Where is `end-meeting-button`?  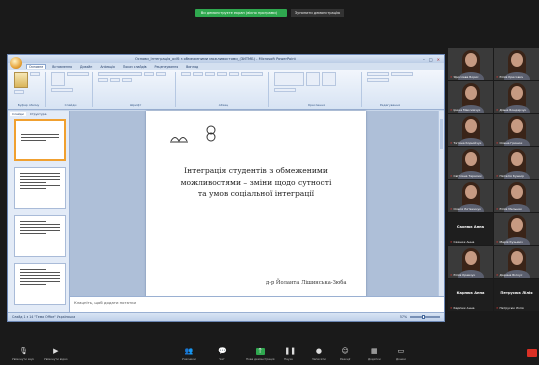 end-meeting-button is located at coordinates (532, 353).